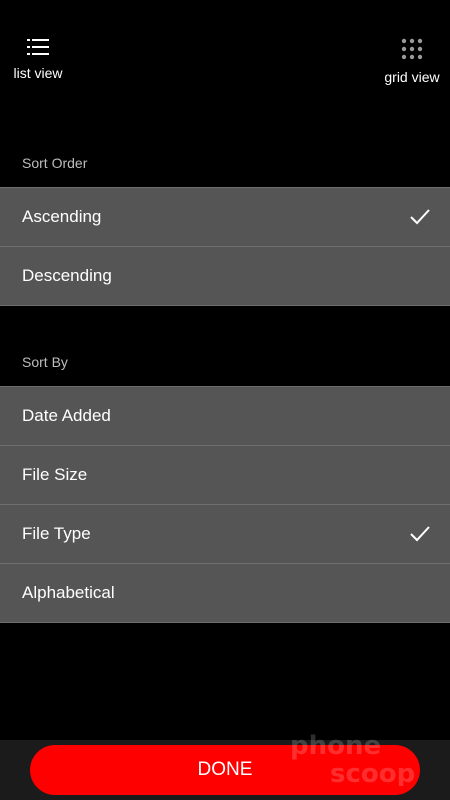  Describe the element at coordinates (225, 276) in the screenshot. I see `sort-order-option-descending: Descending` at that location.